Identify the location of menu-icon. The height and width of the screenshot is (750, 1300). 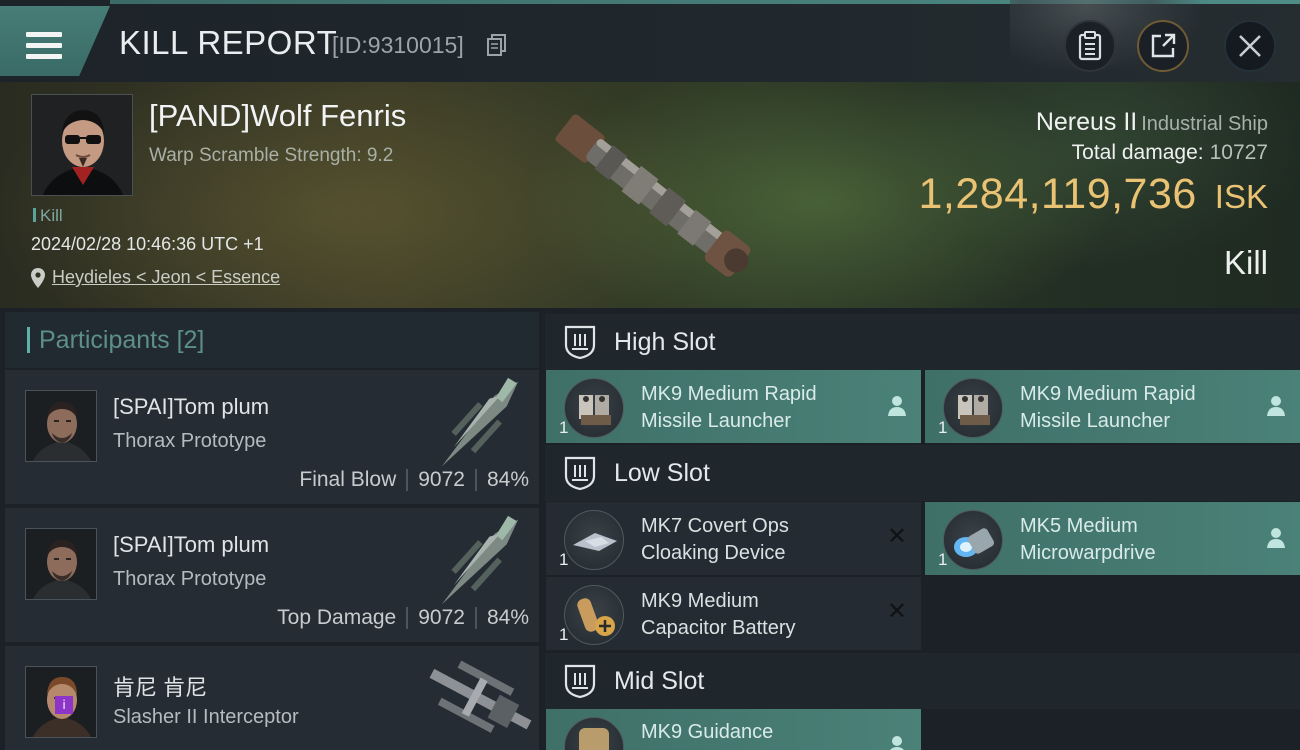
(44, 46).